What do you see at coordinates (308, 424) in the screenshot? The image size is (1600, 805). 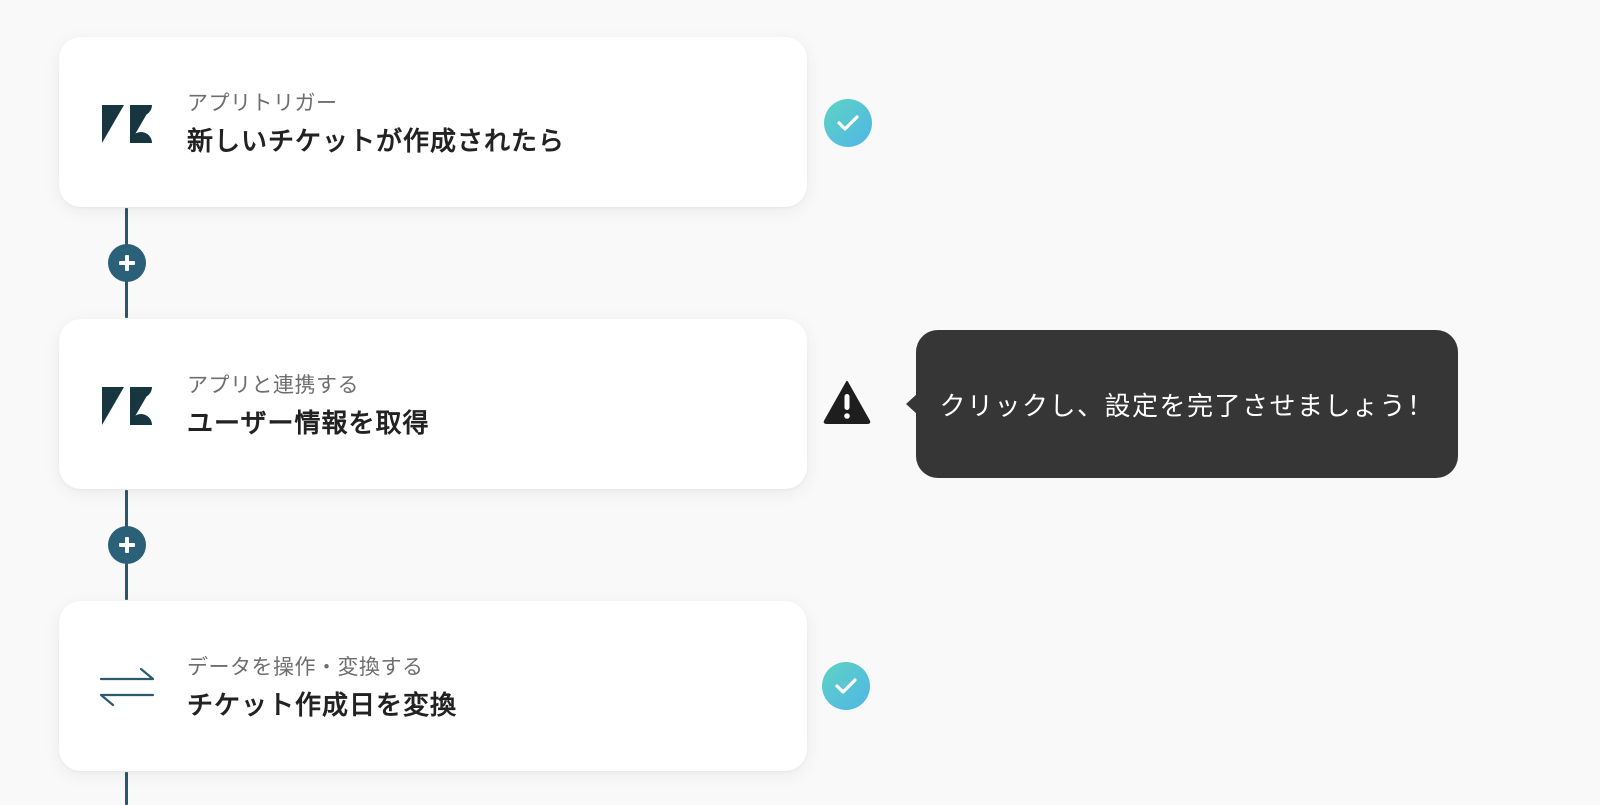 I see `step-title: ユーザー情報を取得` at bounding box center [308, 424].